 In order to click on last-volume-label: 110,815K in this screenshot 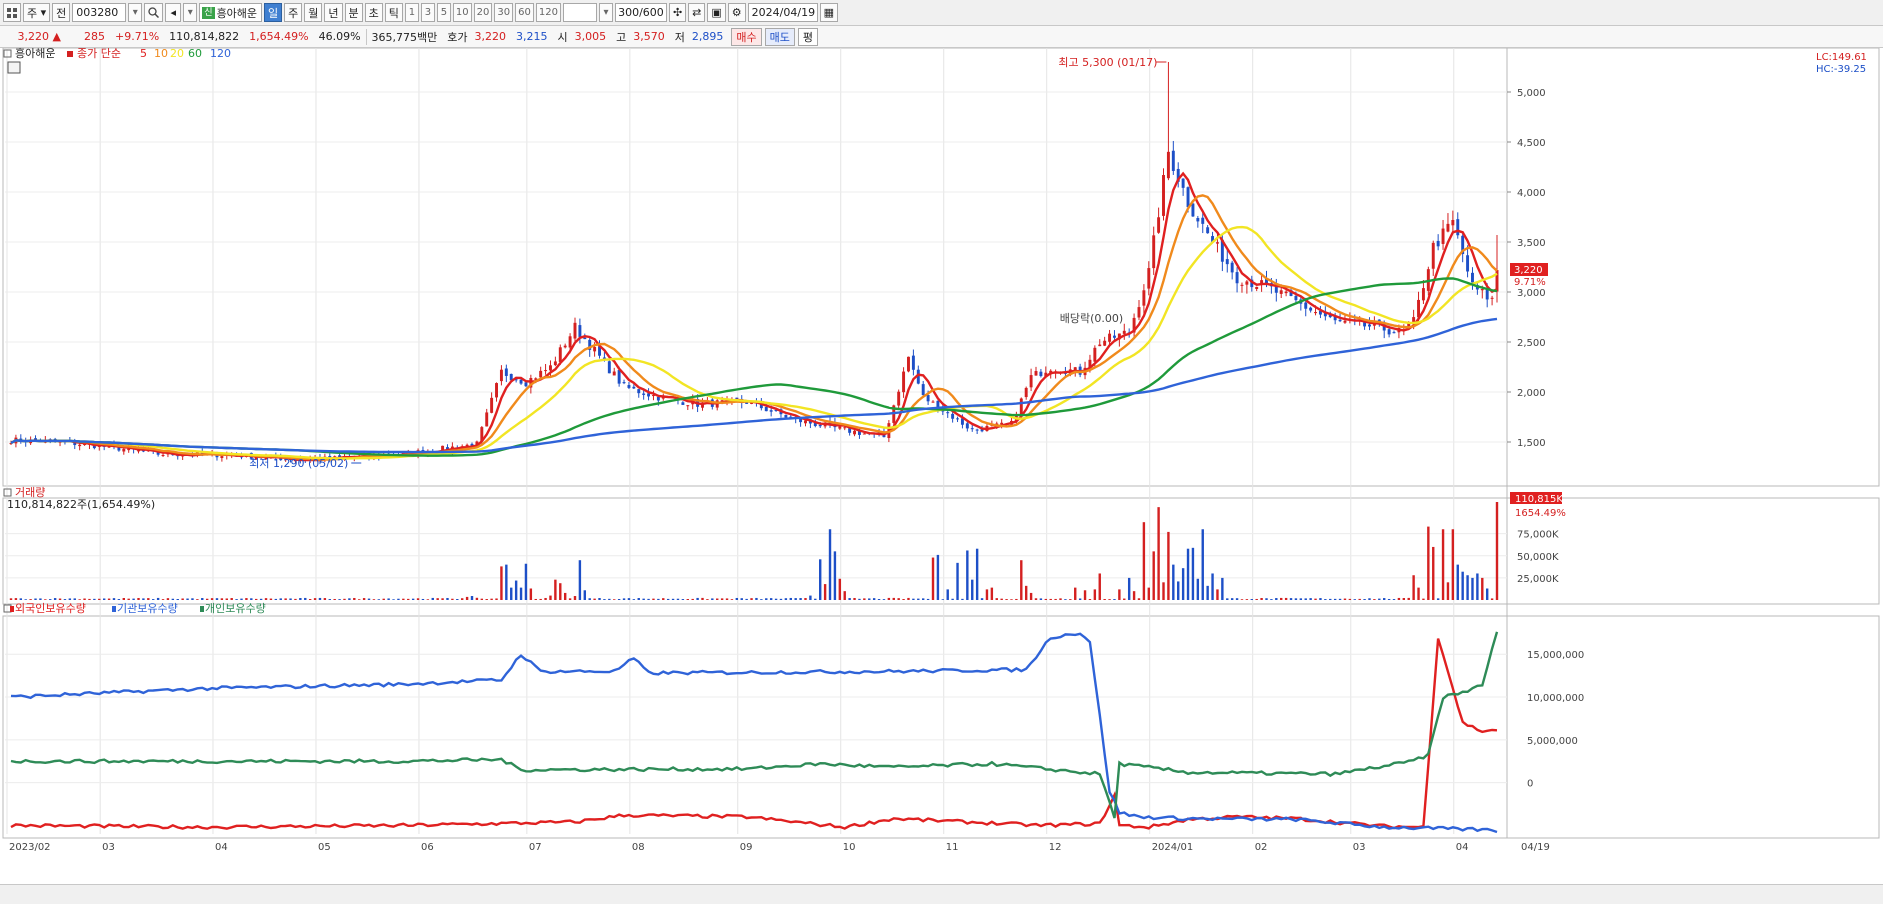, I will do `click(1539, 499)`.